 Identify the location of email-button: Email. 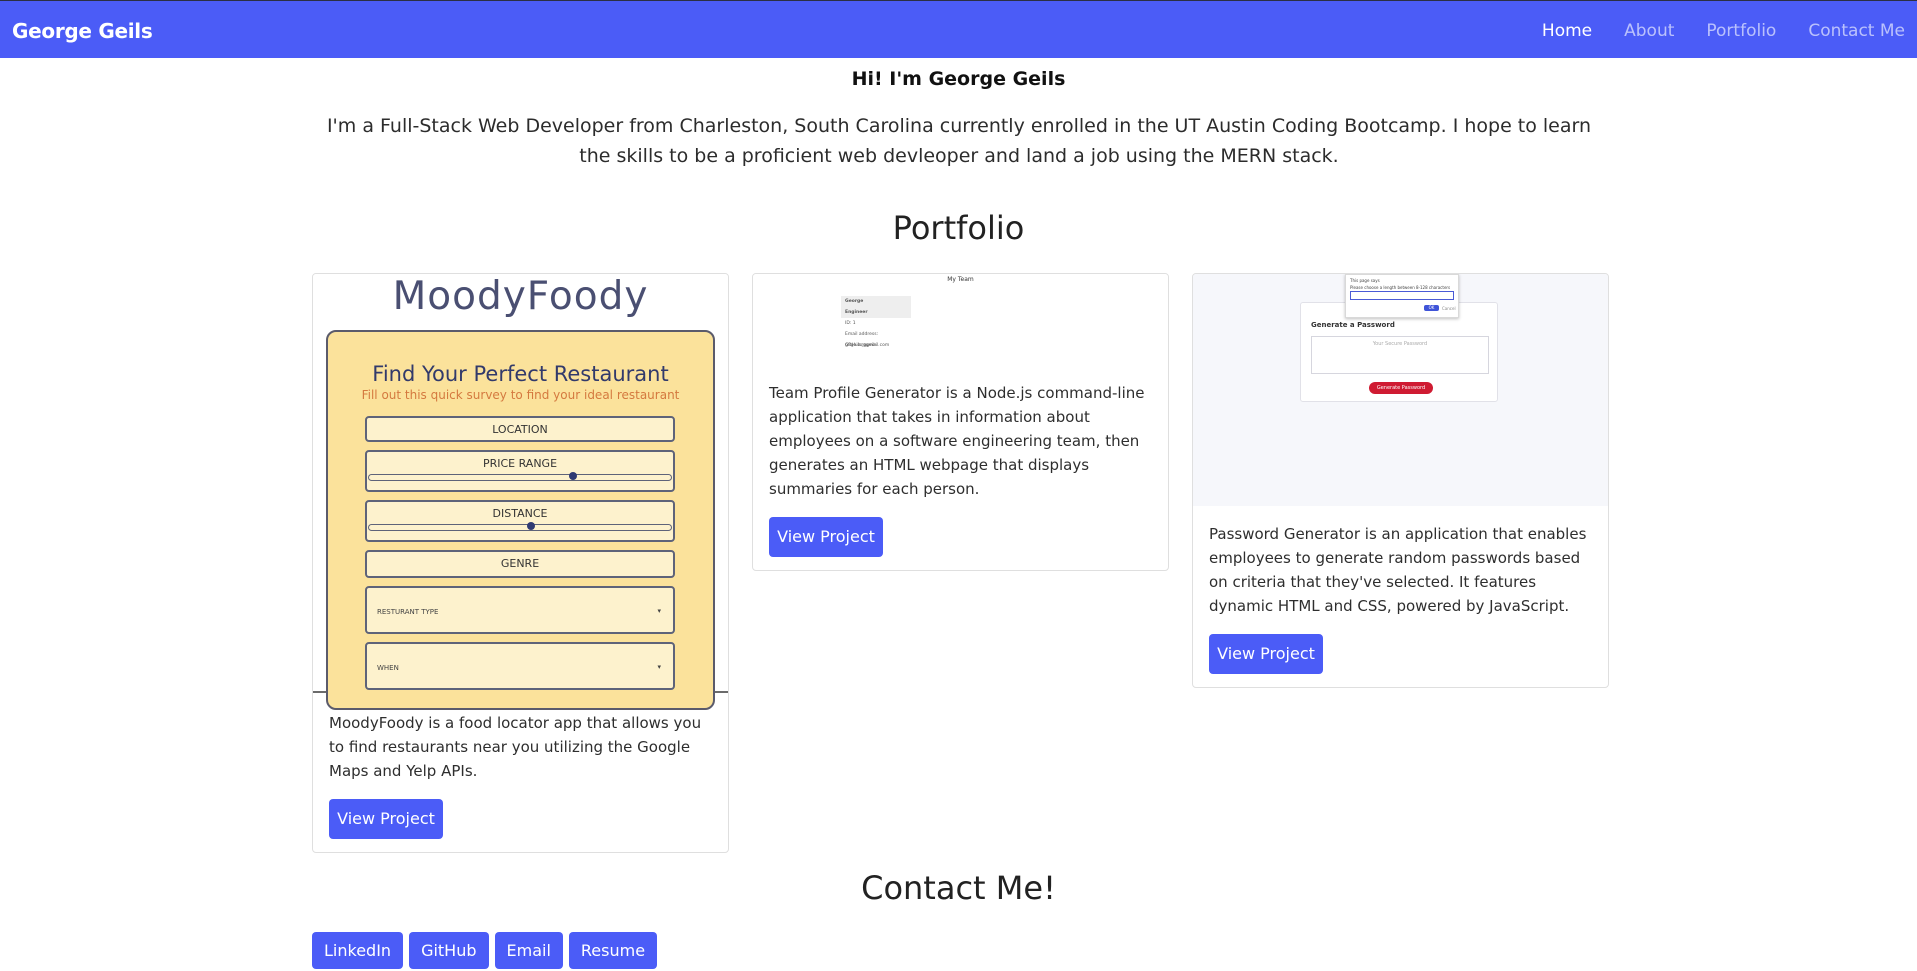
(528, 950).